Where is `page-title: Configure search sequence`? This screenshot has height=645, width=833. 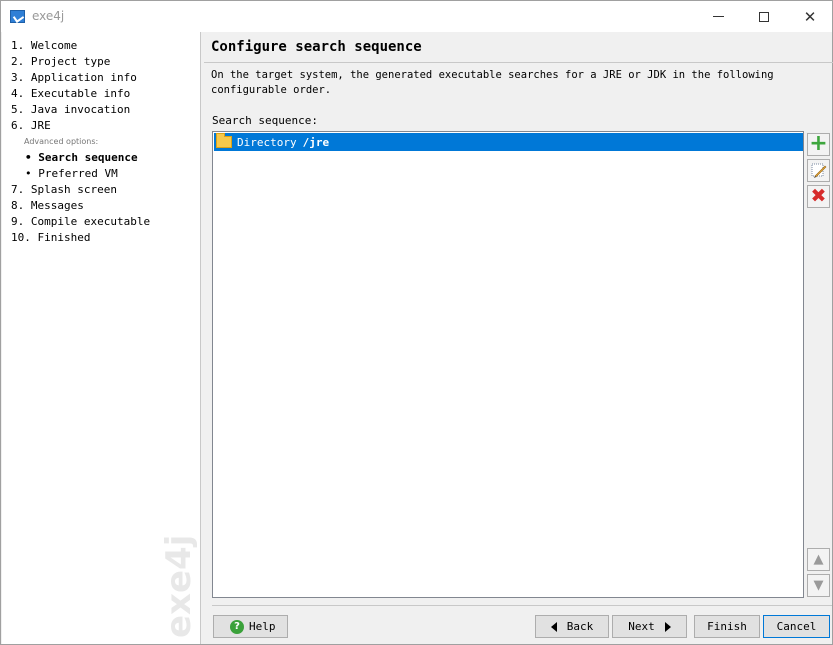
page-title: Configure search sequence is located at coordinates (316, 47).